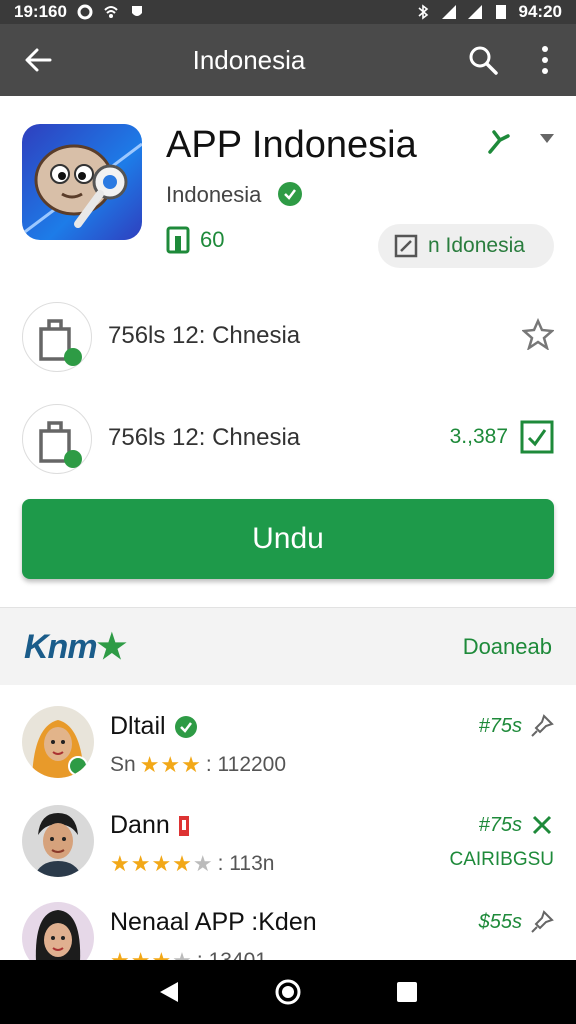 The width and height of the screenshot is (576, 1024). I want to click on age-rating: 60, so click(195, 240).